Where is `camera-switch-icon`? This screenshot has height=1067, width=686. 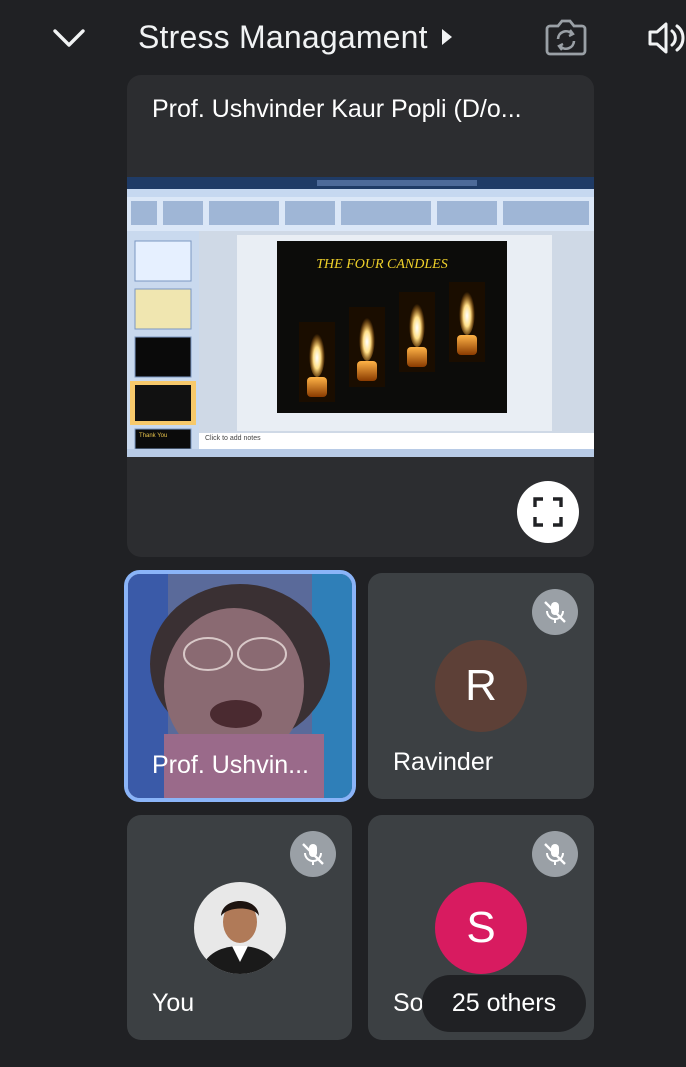
camera-switch-icon is located at coordinates (566, 37).